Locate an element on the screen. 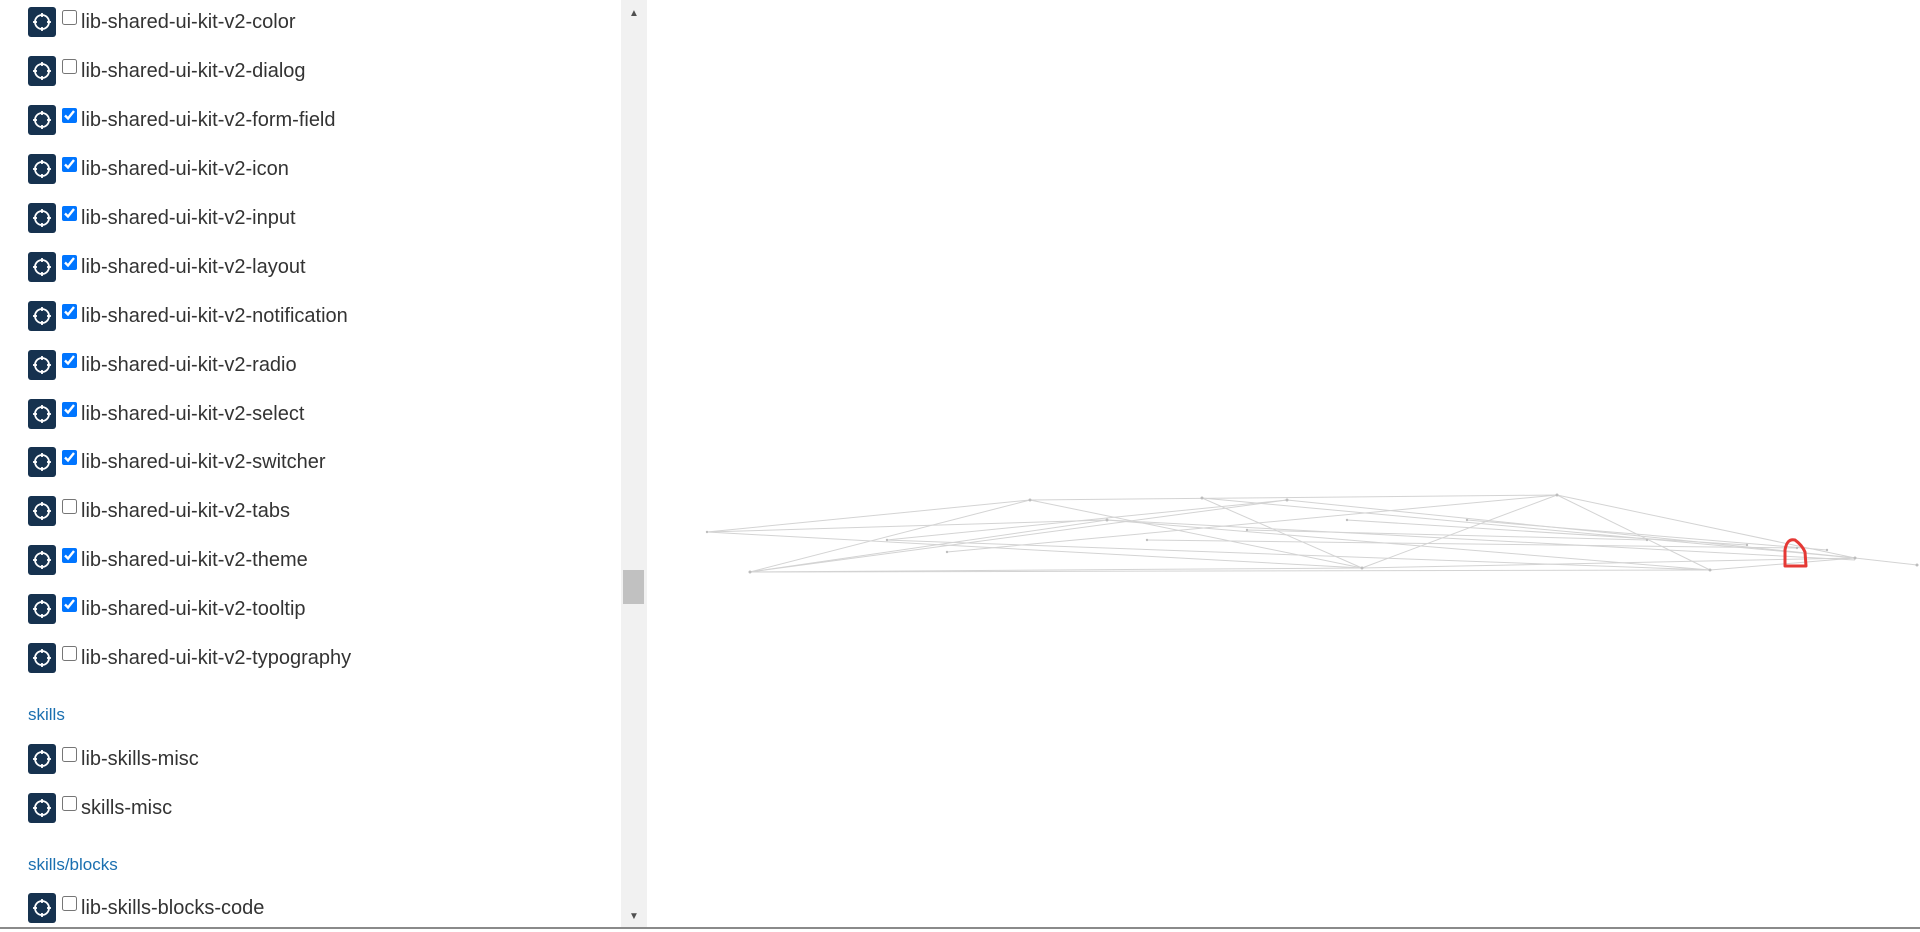 This screenshot has width=1920, height=932. project-label: skills-misc is located at coordinates (127, 807).